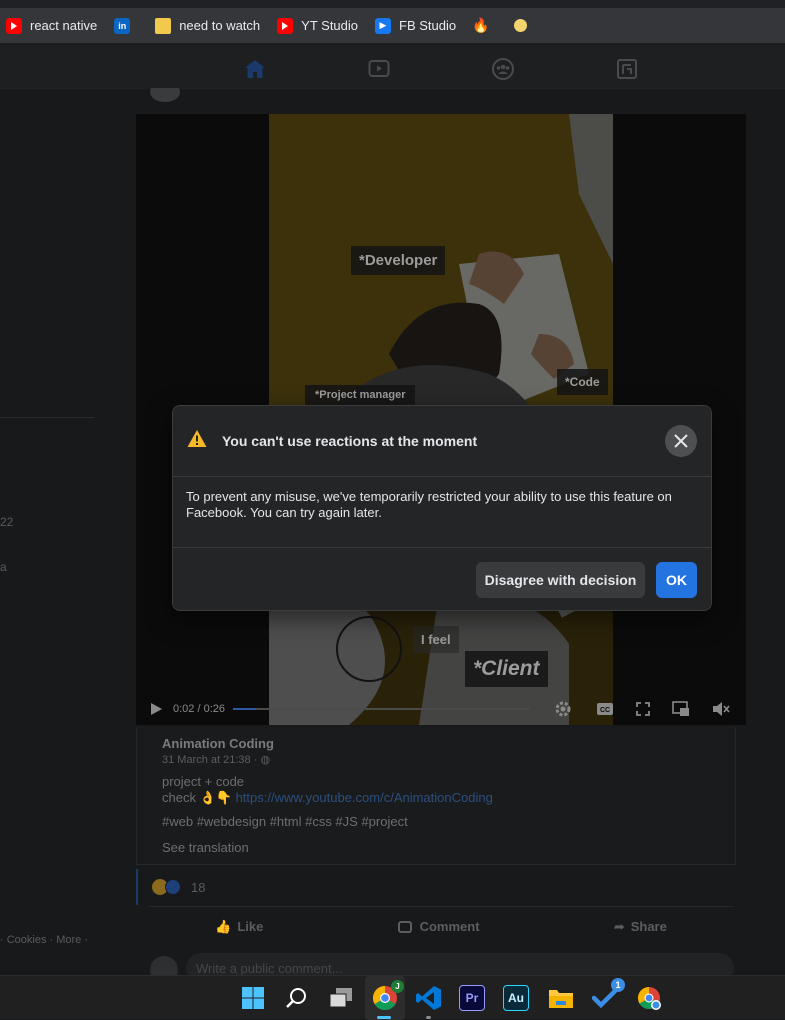 The height and width of the screenshot is (1020, 785). What do you see at coordinates (503, 69) in the screenshot?
I see `groups-icon` at bounding box center [503, 69].